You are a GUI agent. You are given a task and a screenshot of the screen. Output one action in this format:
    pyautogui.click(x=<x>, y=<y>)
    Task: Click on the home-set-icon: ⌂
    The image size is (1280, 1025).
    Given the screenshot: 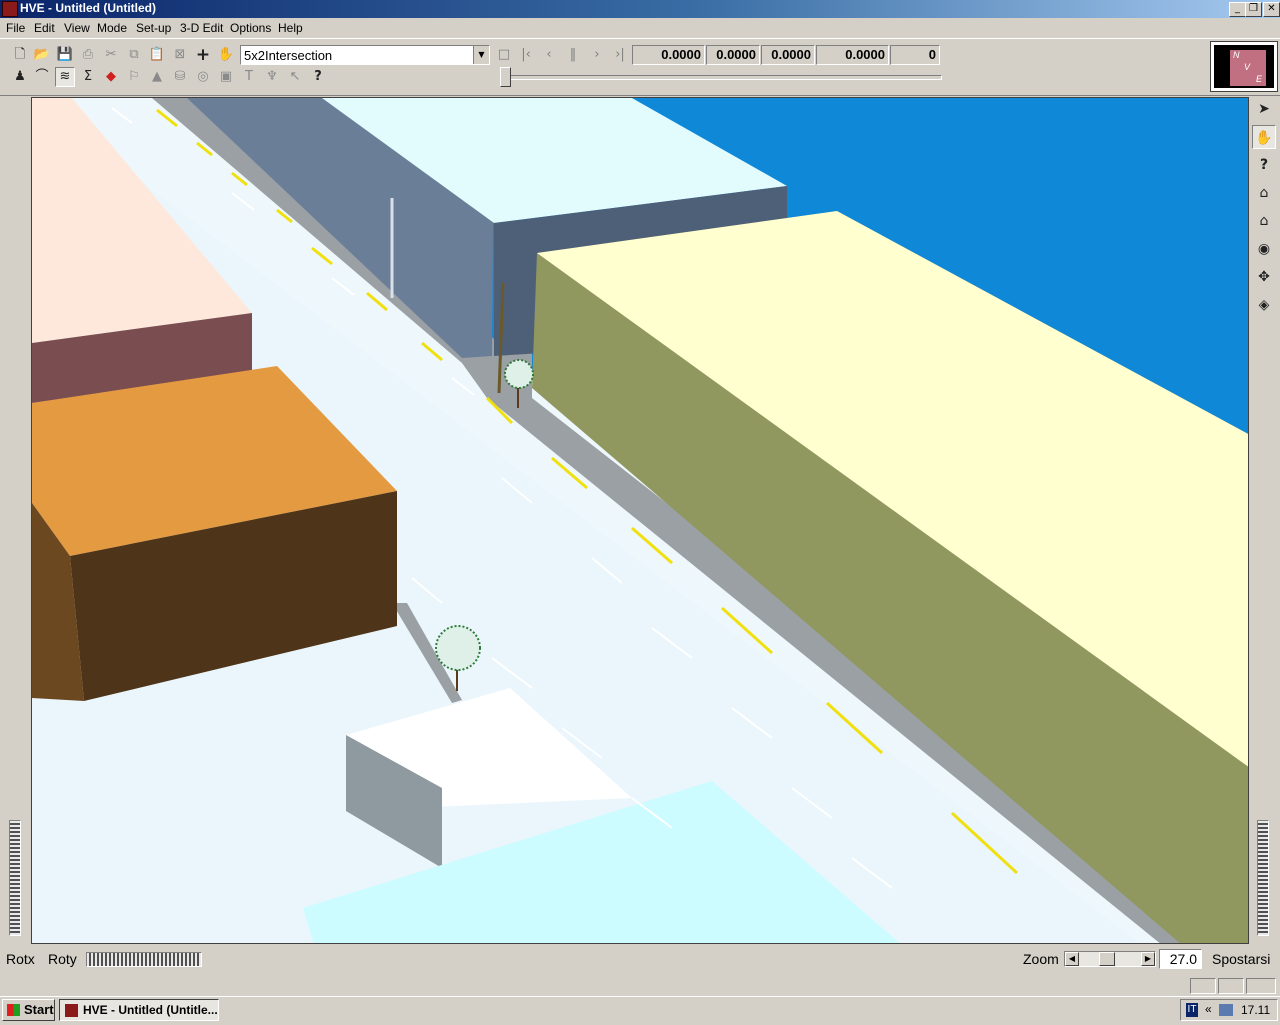 What is the action you would take?
    pyautogui.click(x=1264, y=221)
    